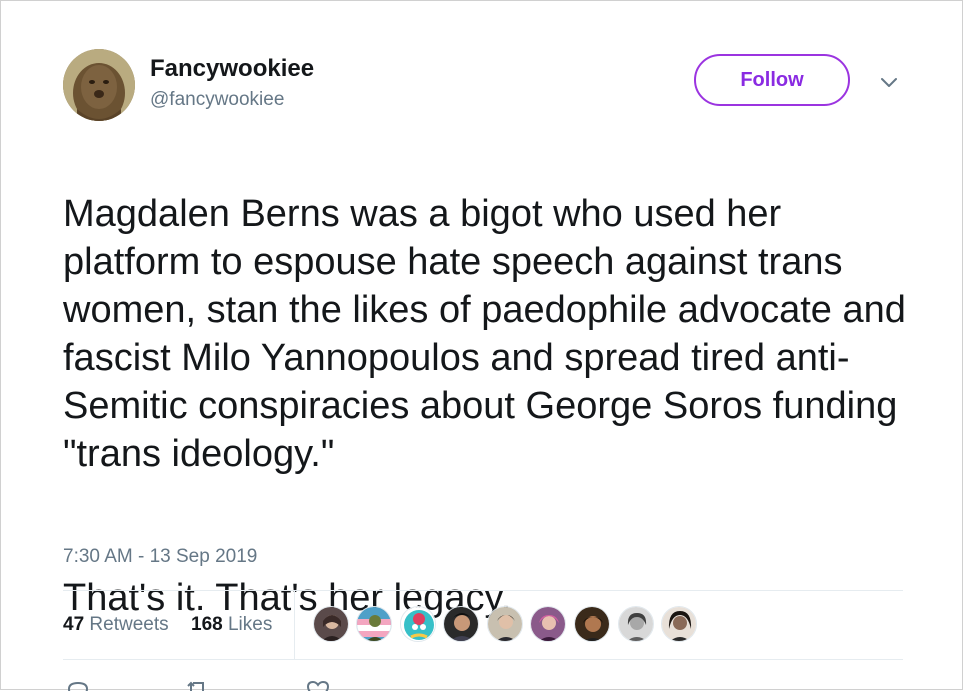 The image size is (963, 691). Describe the element at coordinates (129, 624) in the screenshot. I see `retweets-label: Retweets` at that location.